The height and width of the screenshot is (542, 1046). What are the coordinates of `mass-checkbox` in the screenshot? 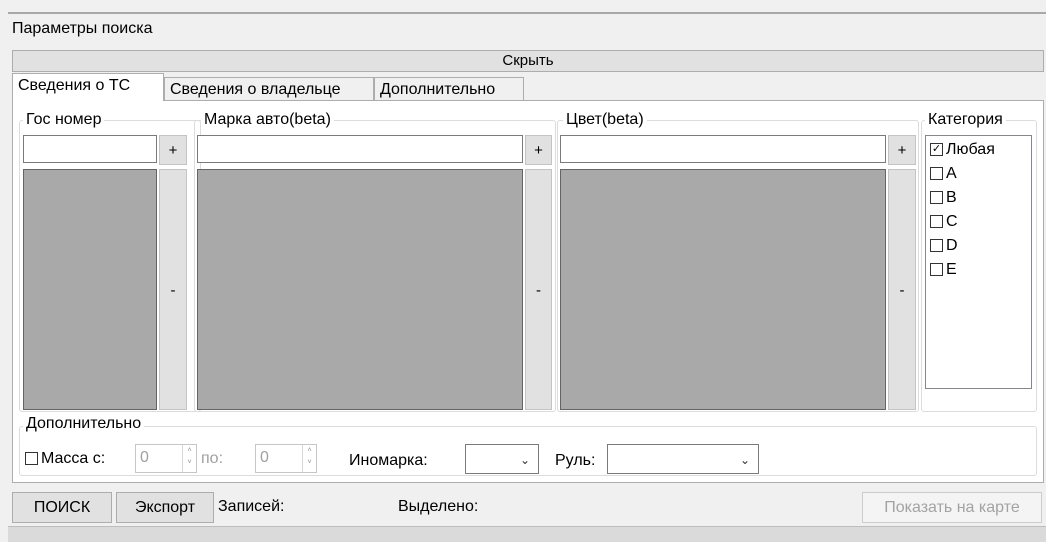 It's located at (31, 459).